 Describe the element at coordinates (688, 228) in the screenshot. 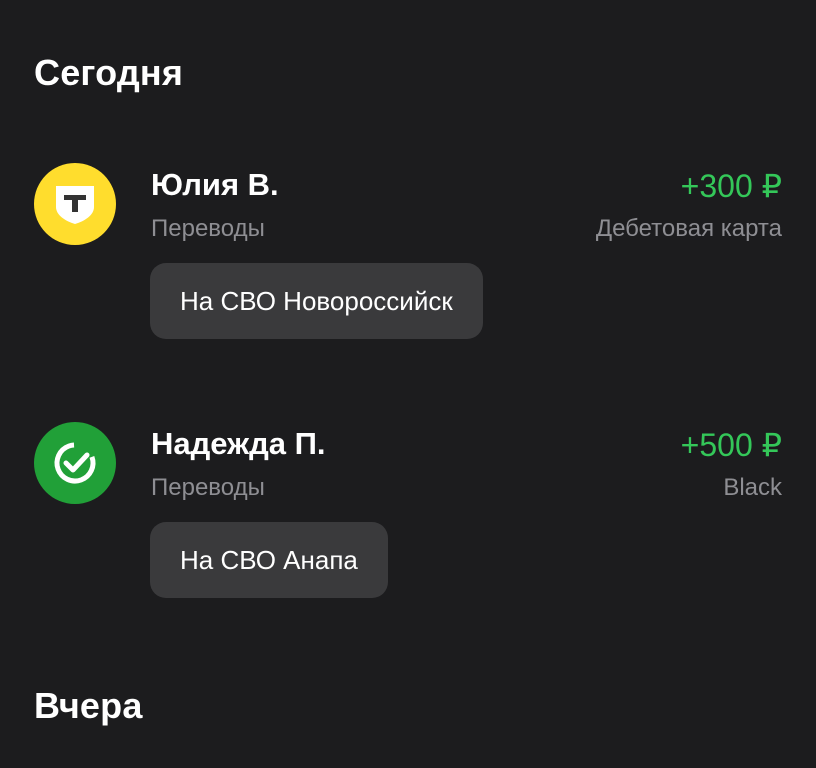

I see `account-name: Дебетовая карта` at that location.